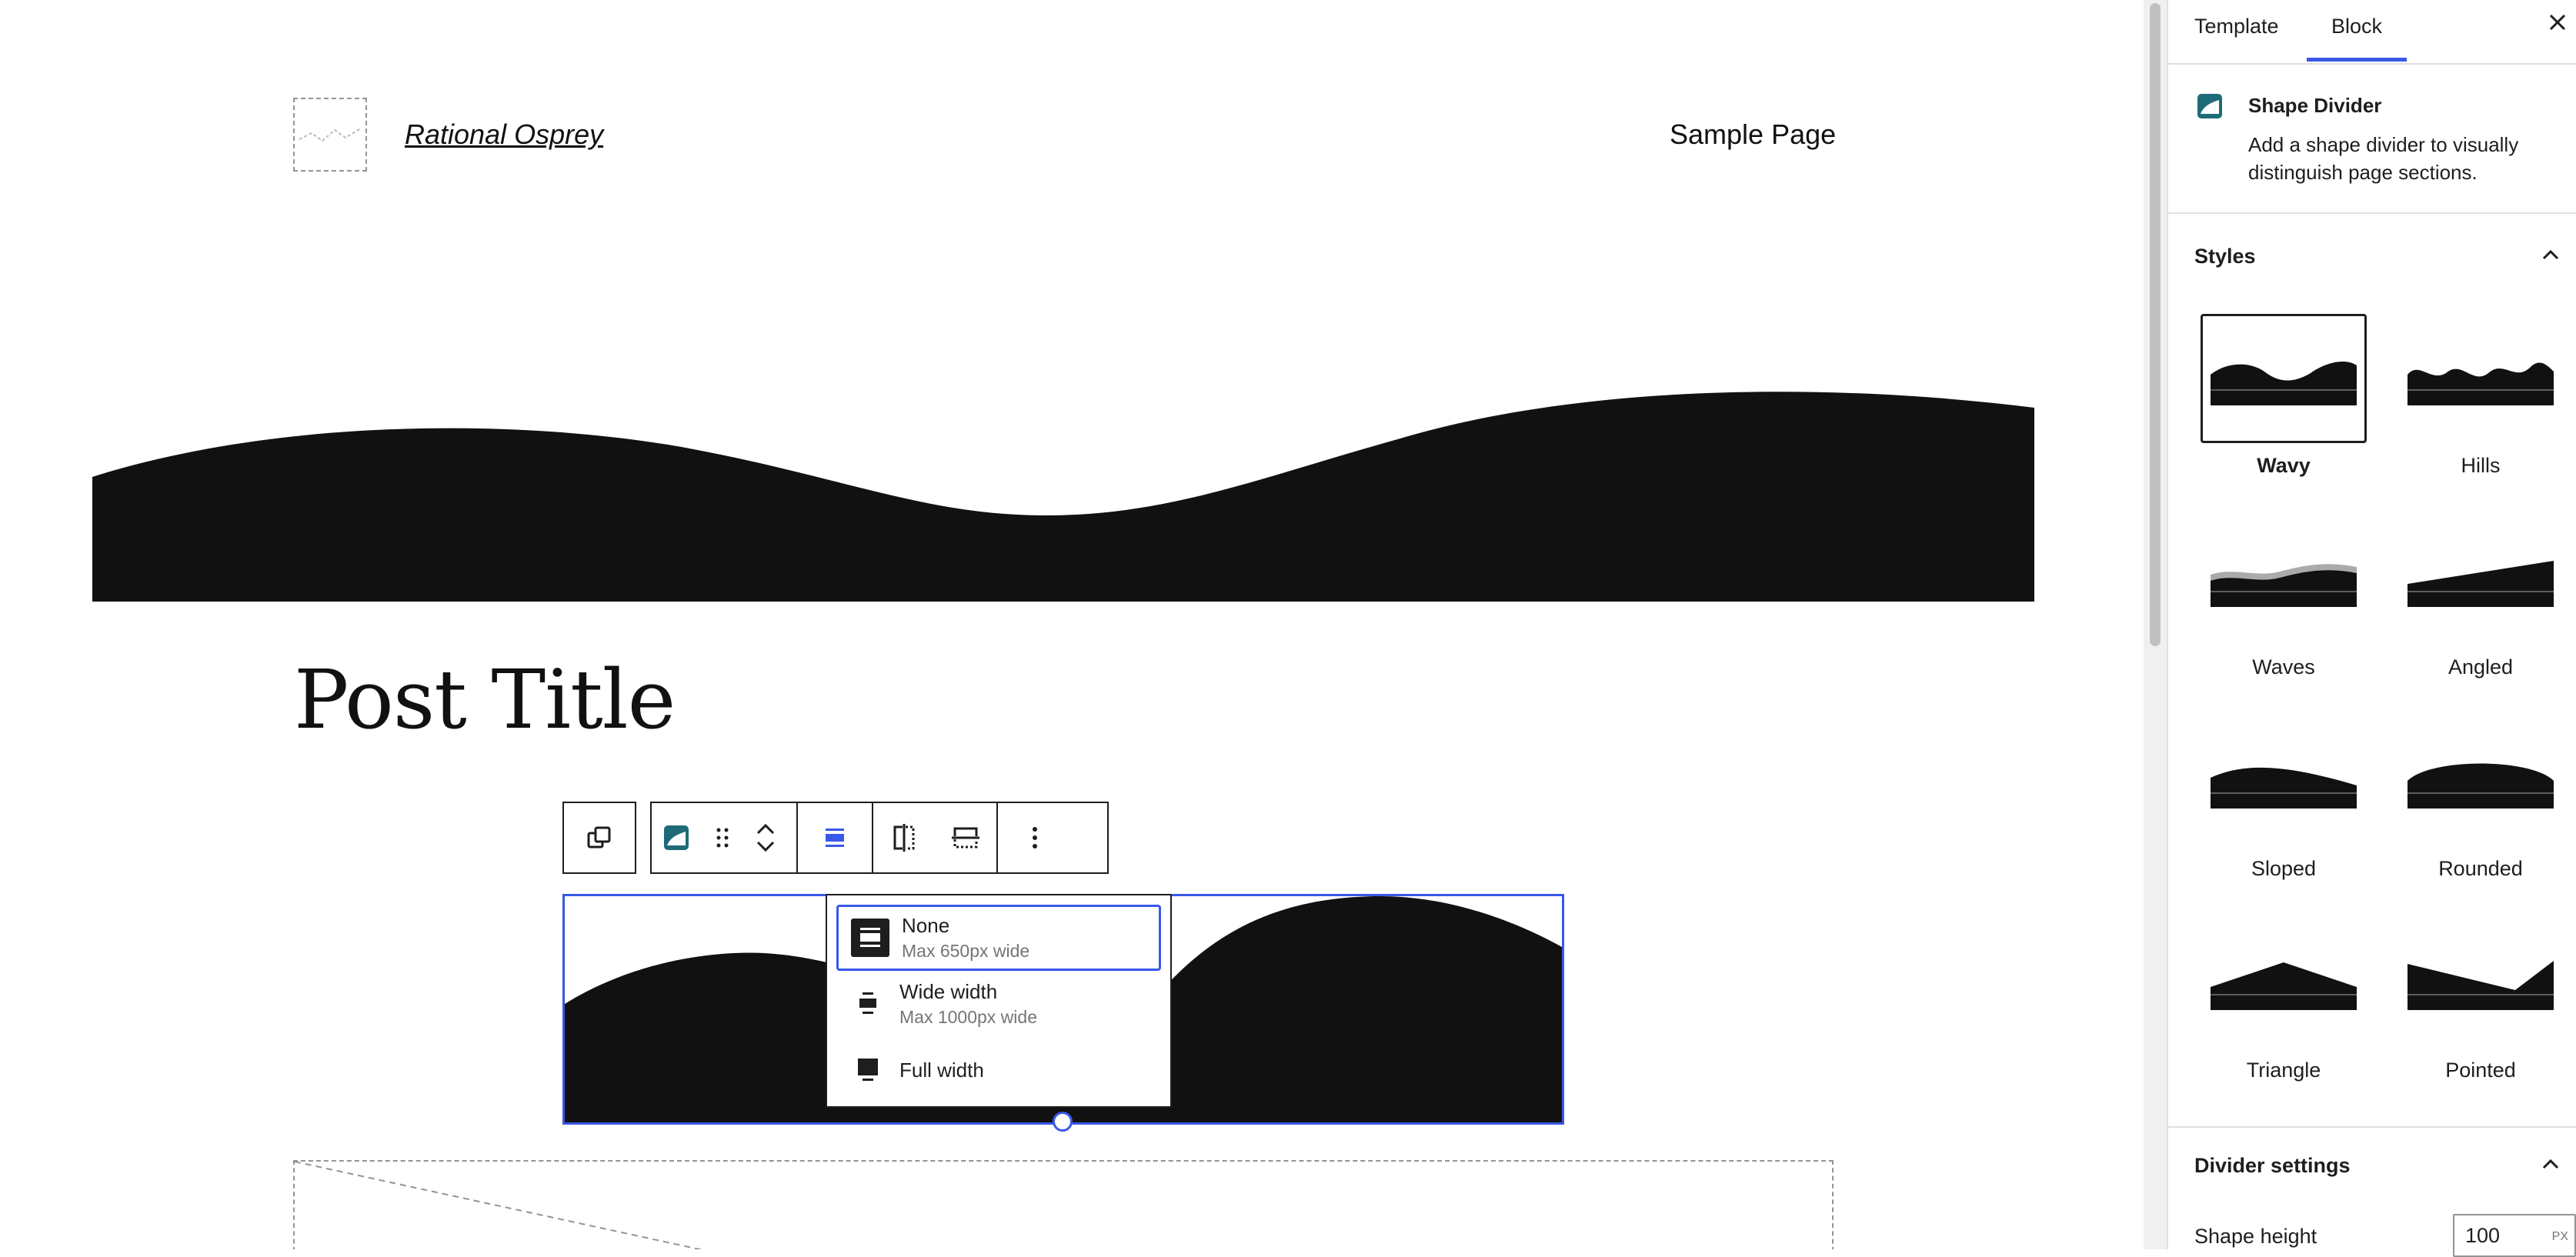  I want to click on panel-title: Divider settings, so click(2273, 1165).